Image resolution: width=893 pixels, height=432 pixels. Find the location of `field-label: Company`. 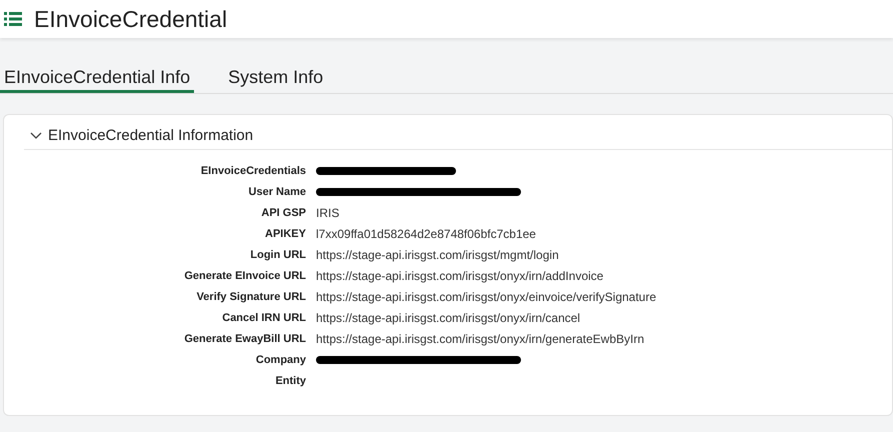

field-label: Company is located at coordinates (280, 360).